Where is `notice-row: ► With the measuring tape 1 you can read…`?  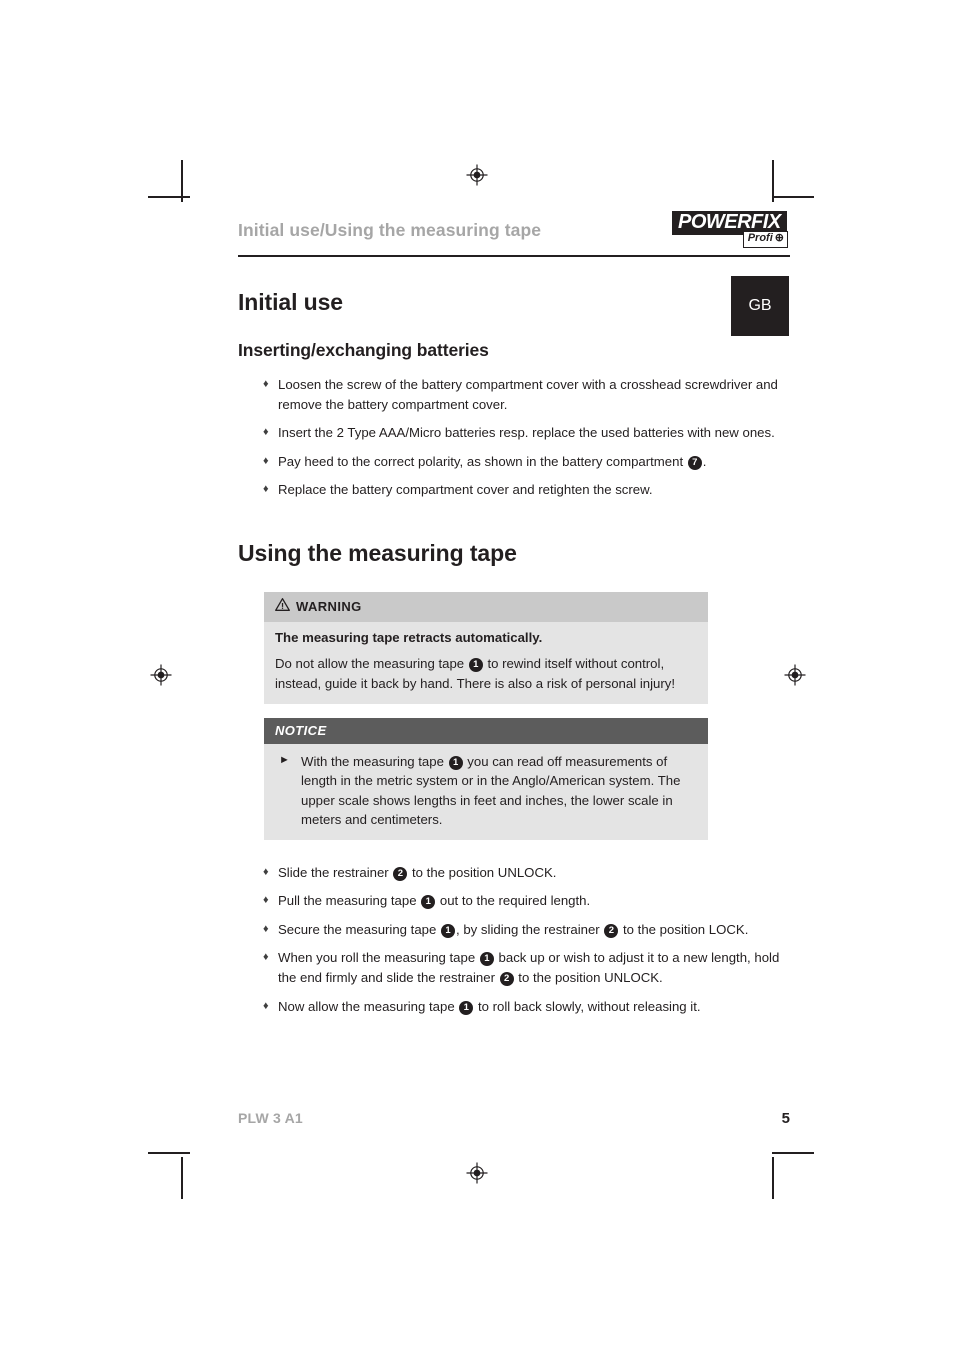
notice-row: ► With the measuring tape 1 you can read… is located at coordinates (485, 791).